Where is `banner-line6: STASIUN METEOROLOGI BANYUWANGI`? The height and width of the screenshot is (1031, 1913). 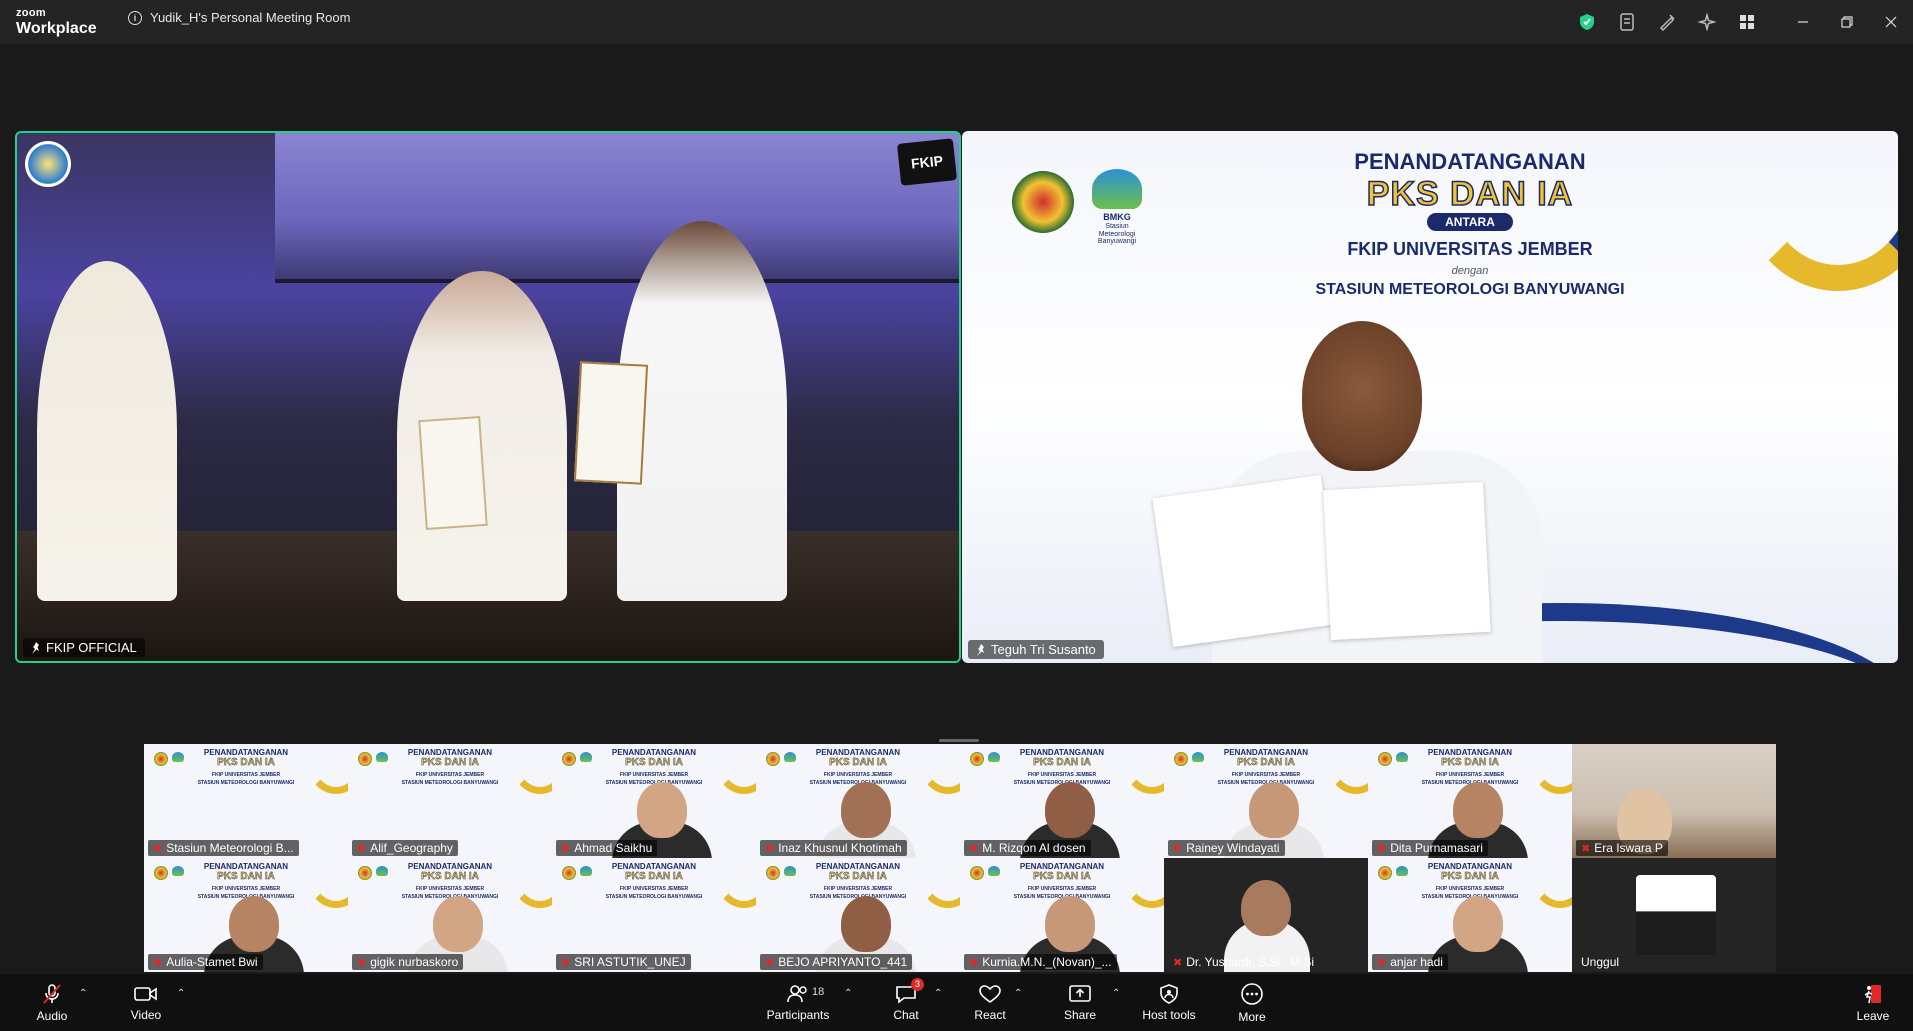
banner-line6: STASIUN METEOROLOGI BANYUWANGI is located at coordinates (1470, 289).